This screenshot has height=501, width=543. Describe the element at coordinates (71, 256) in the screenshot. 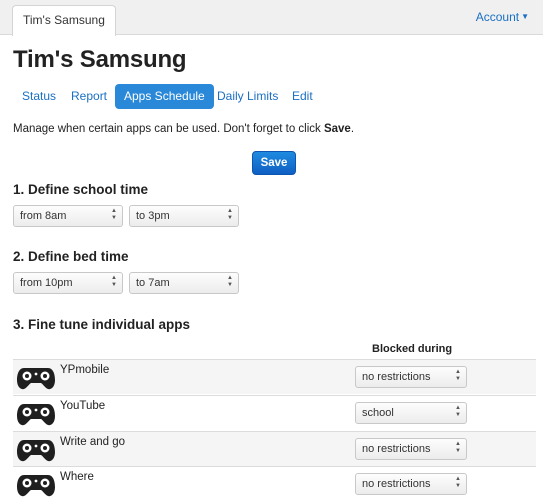

I see `bed-time-heading: 2. Define bed time` at that location.